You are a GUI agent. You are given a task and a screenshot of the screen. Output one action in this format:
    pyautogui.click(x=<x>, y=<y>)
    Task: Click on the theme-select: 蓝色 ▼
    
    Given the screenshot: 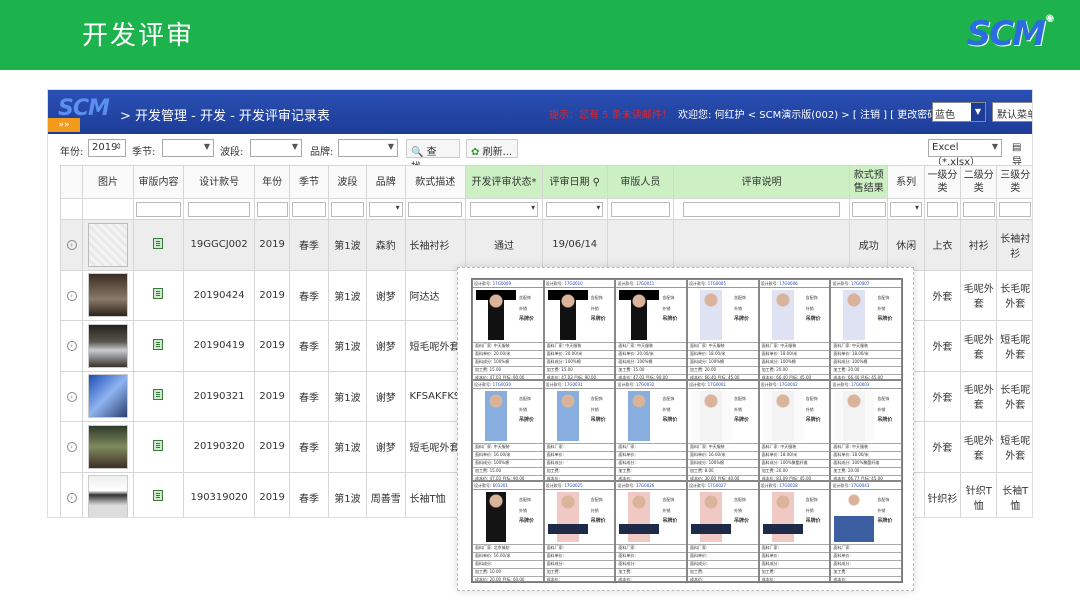 What is the action you would take?
    pyautogui.click(x=959, y=112)
    